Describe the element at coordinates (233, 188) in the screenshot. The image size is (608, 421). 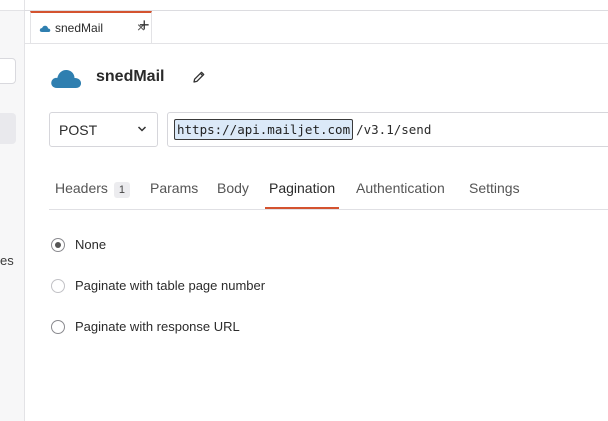
I see `tab-body: Body` at that location.